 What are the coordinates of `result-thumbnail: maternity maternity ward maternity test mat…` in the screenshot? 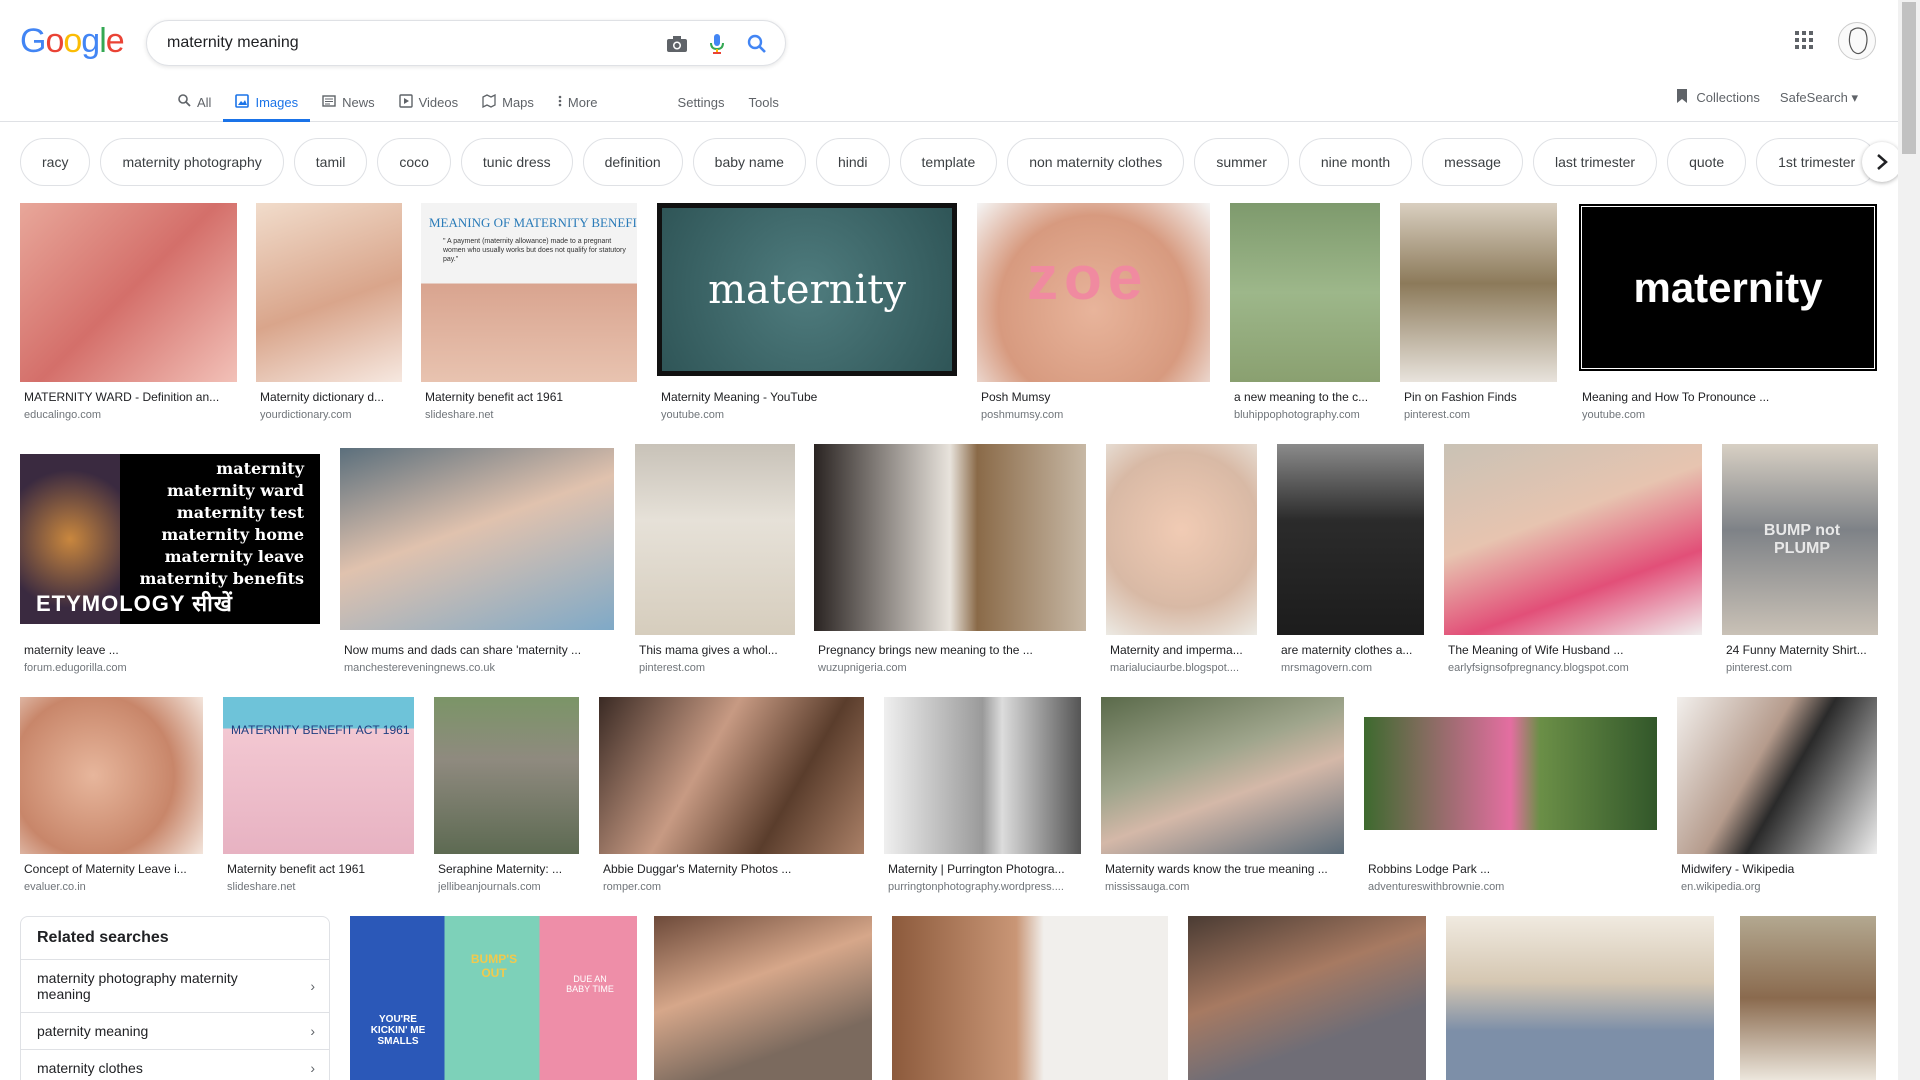 It's located at (170, 539).